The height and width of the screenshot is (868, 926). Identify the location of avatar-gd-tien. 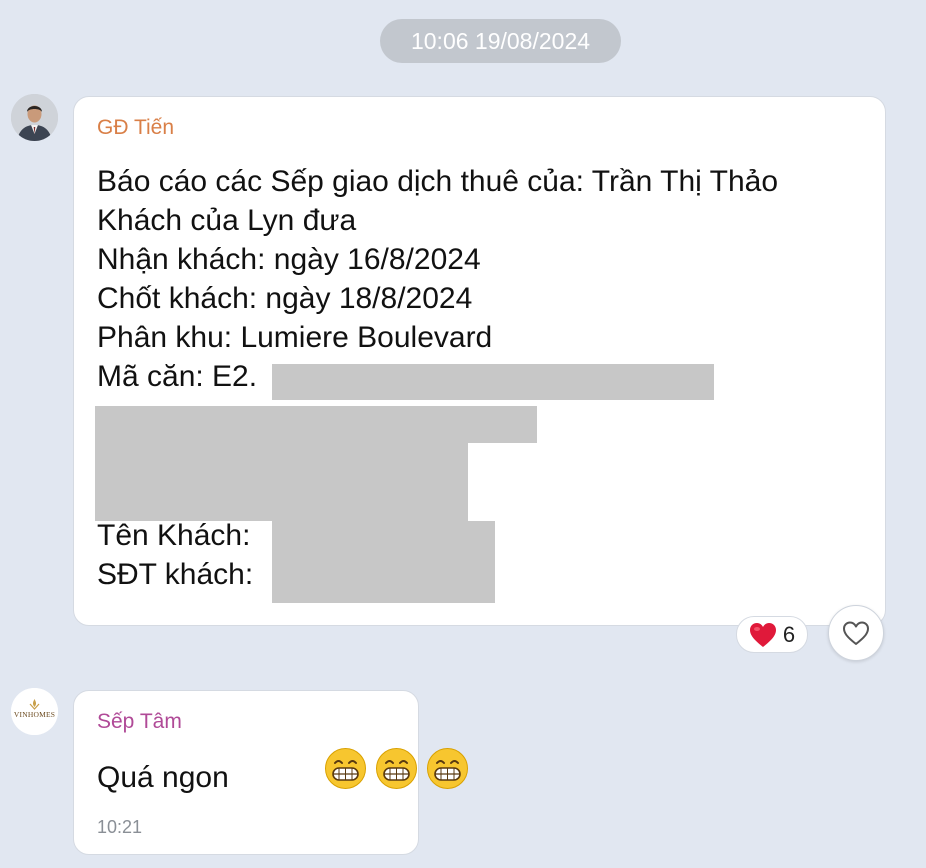
(34, 117).